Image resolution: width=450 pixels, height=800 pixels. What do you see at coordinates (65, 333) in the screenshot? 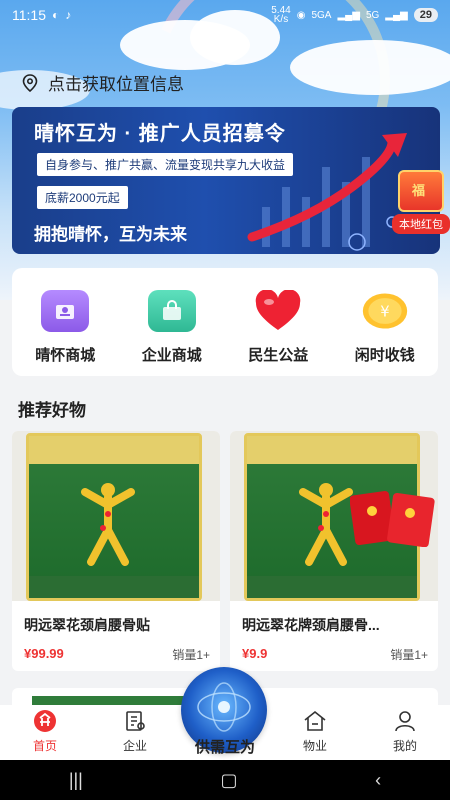
I see `category-qinghuai-mall: 晴怀商城` at bounding box center [65, 333].